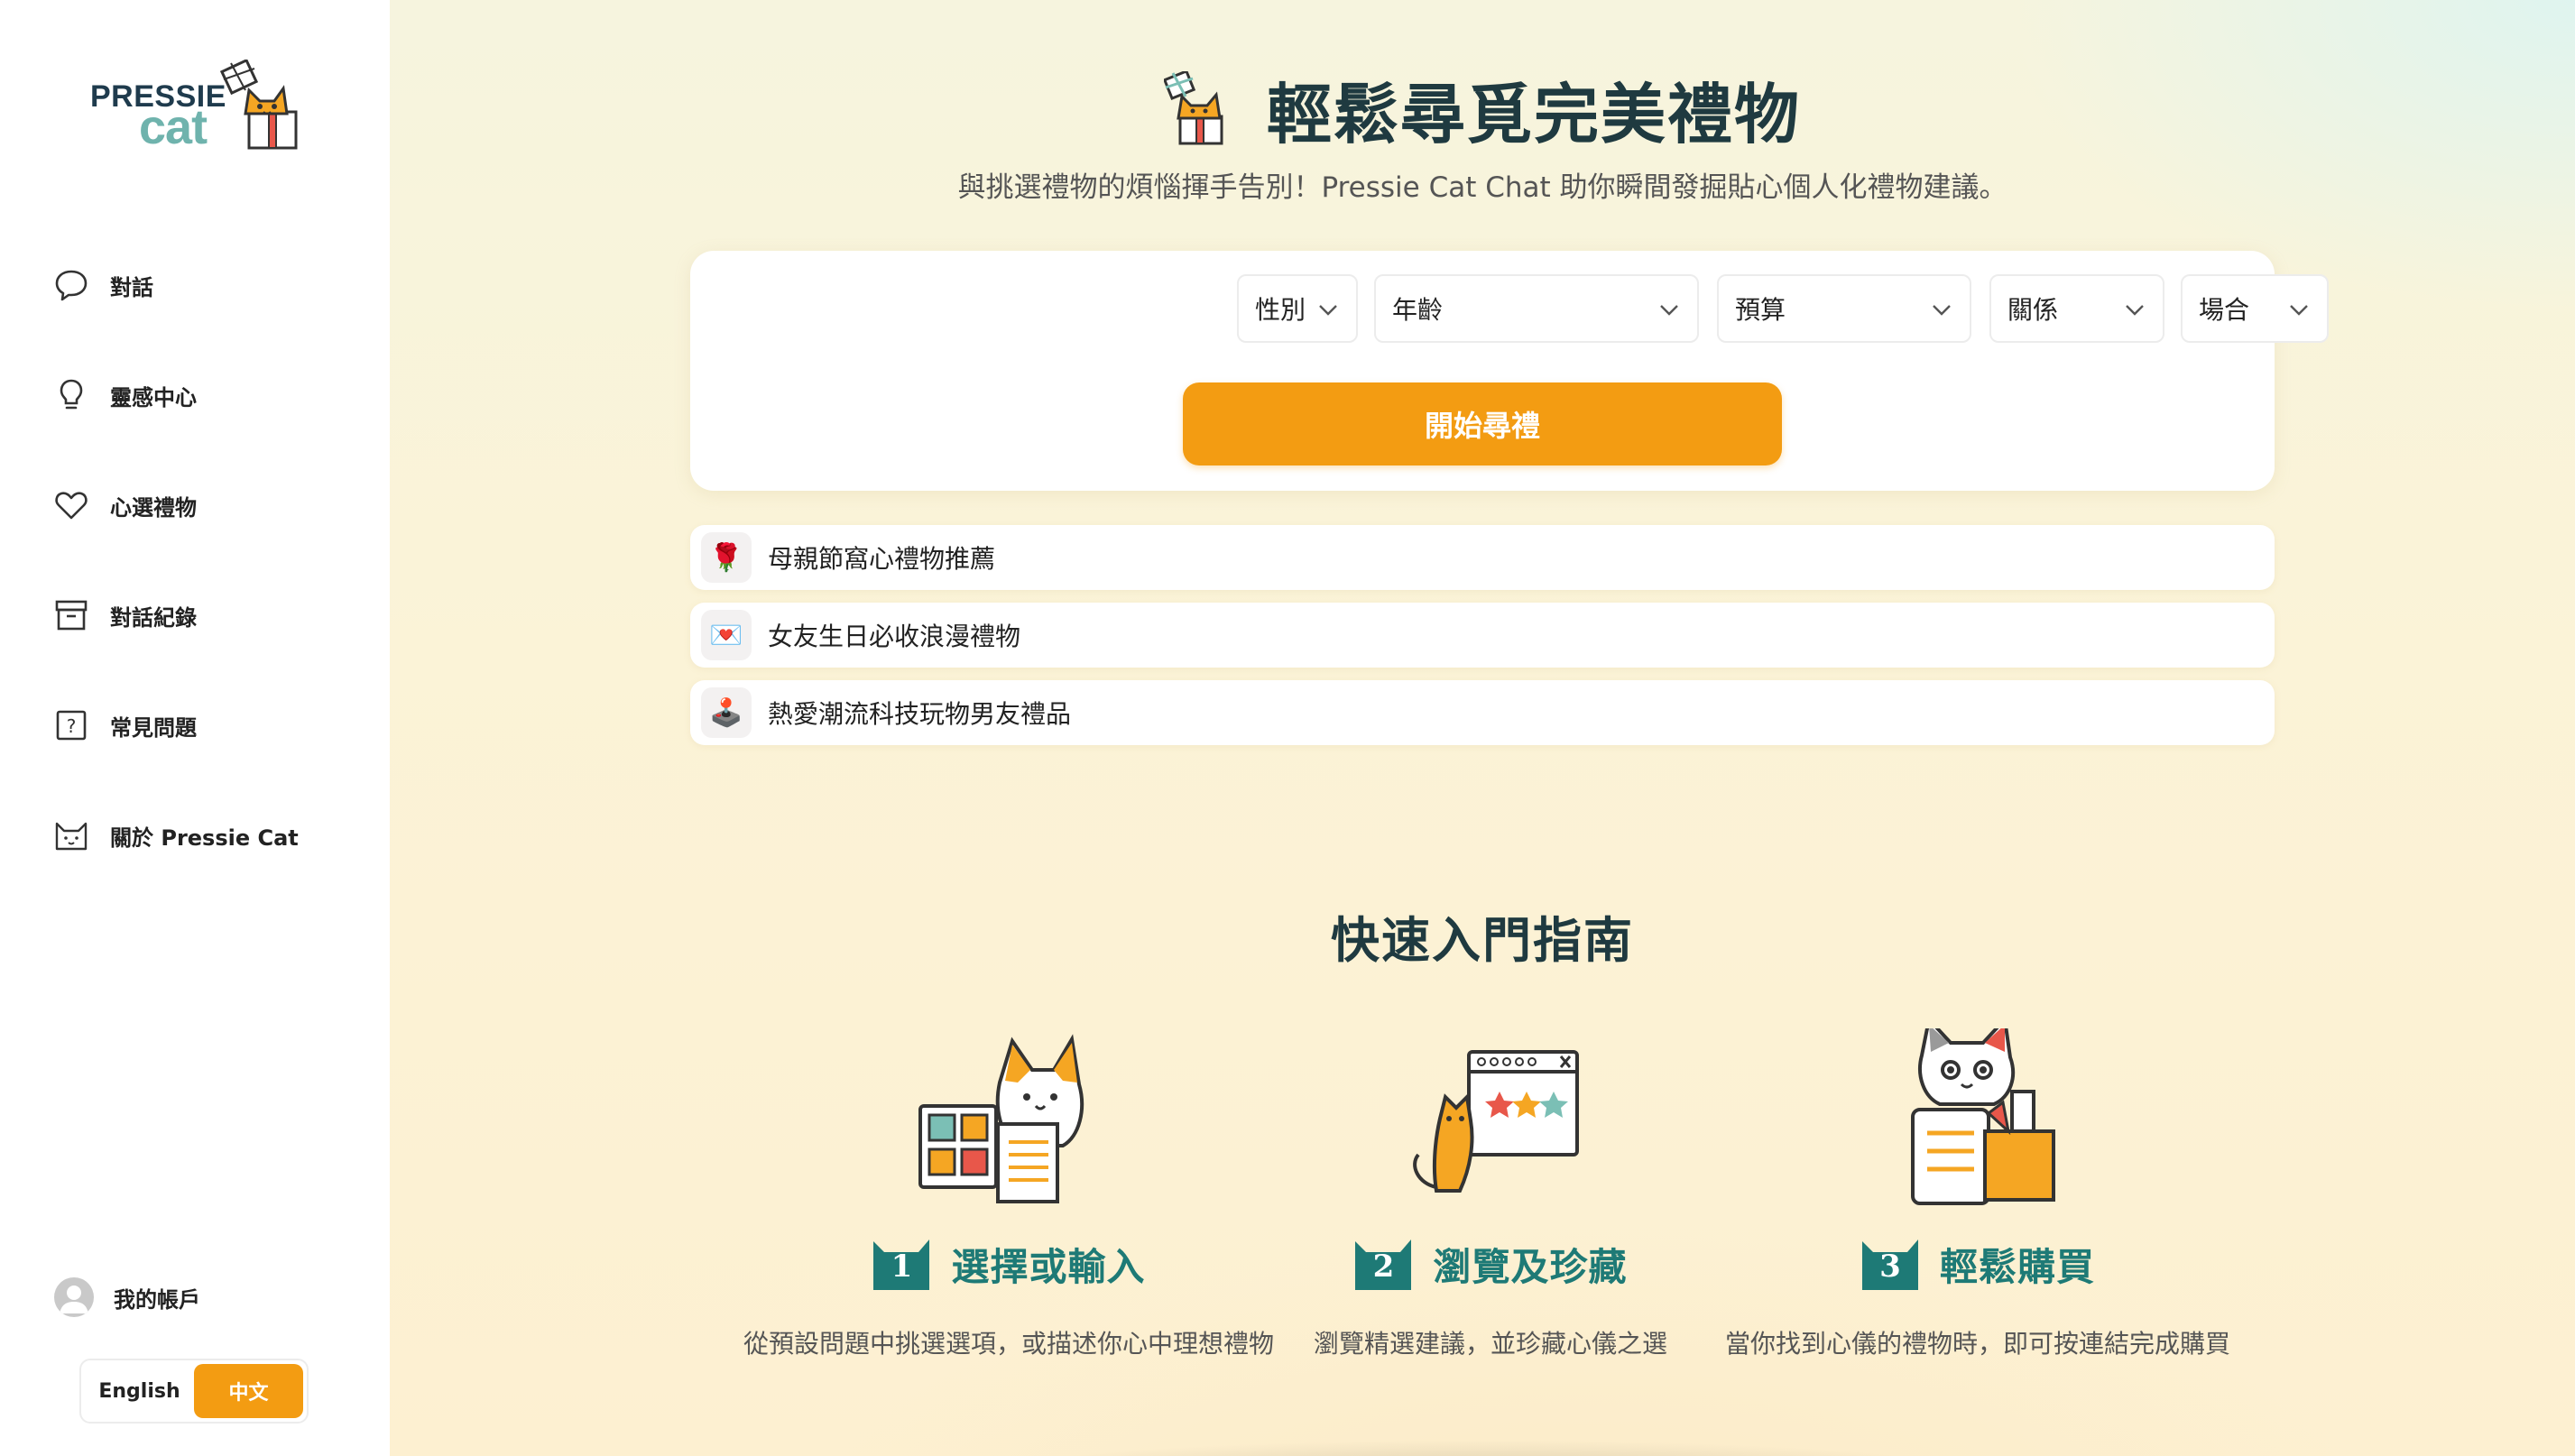  I want to click on gift-cat-icon, so click(1193, 107).